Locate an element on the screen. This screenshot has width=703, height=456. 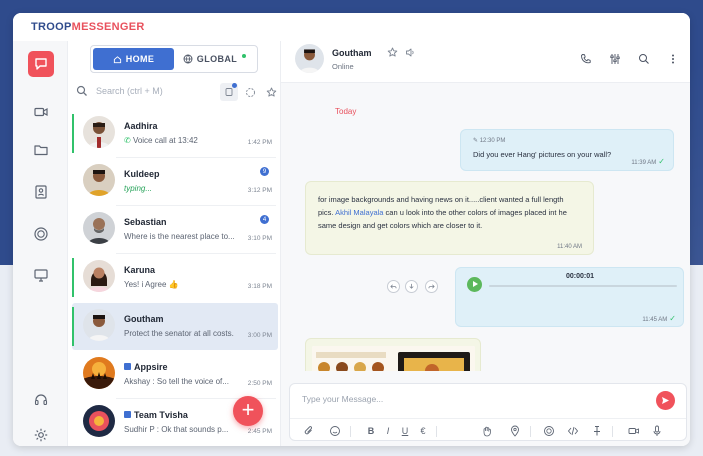
smiley-icon is located at coordinates (335, 431).